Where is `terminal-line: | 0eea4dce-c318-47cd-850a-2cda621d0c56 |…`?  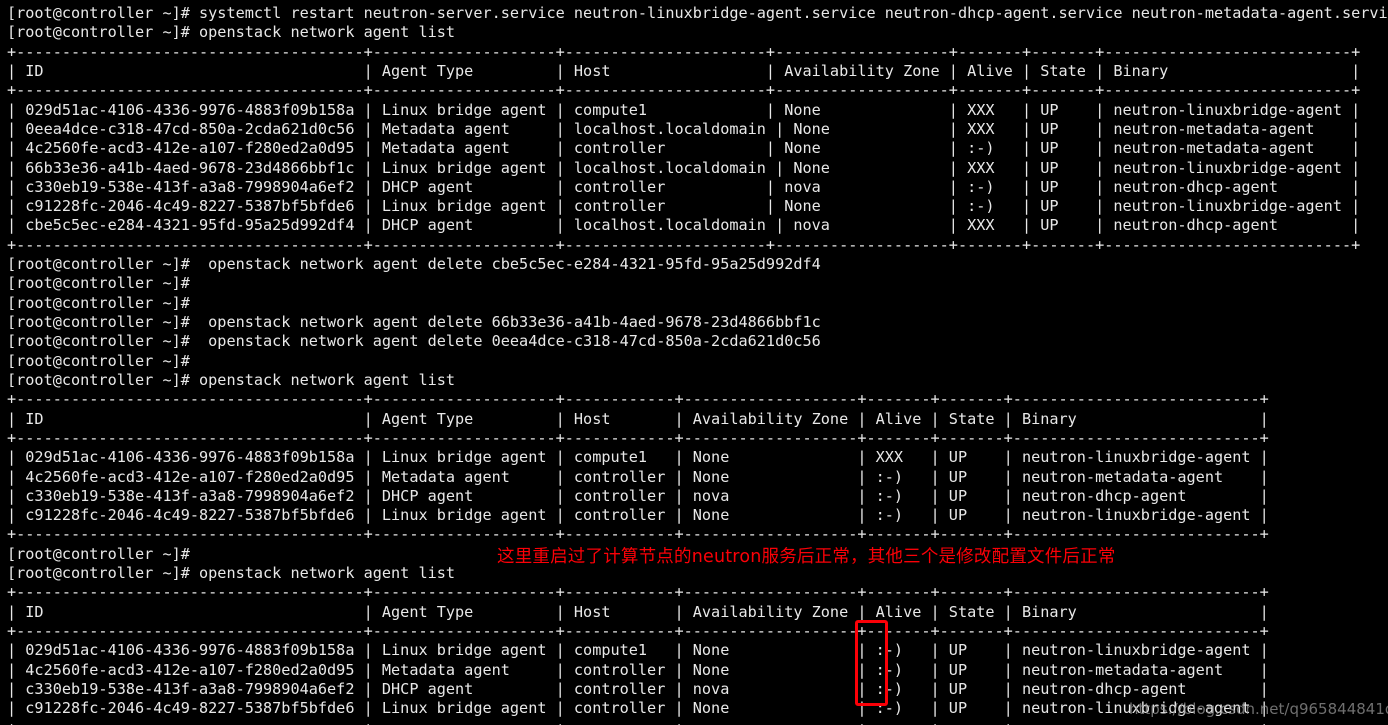
terminal-line: | 0eea4dce-c318-47cd-850a-2cda621d0c56 |… is located at coordinates (684, 128).